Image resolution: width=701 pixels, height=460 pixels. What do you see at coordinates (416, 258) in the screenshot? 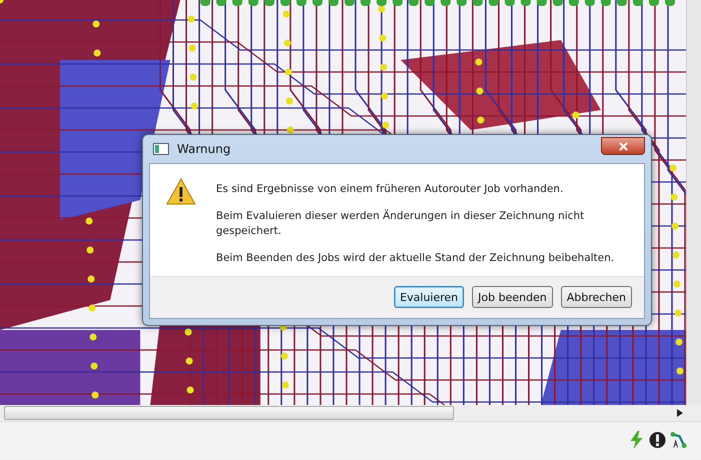
I see `message-text: Beim Beenden des Jobs wird der aktuelle Stand der Zeichnung beibehalten.` at bounding box center [416, 258].